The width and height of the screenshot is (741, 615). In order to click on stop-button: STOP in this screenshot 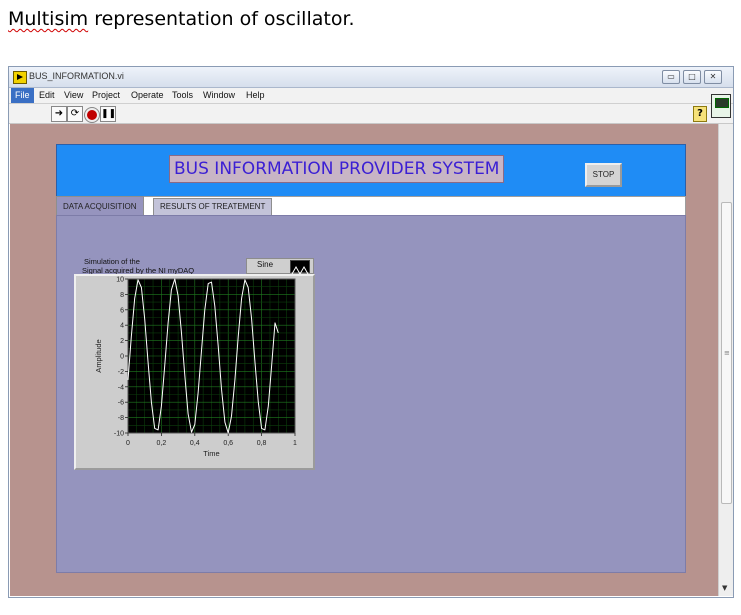, I will do `click(603, 175)`.